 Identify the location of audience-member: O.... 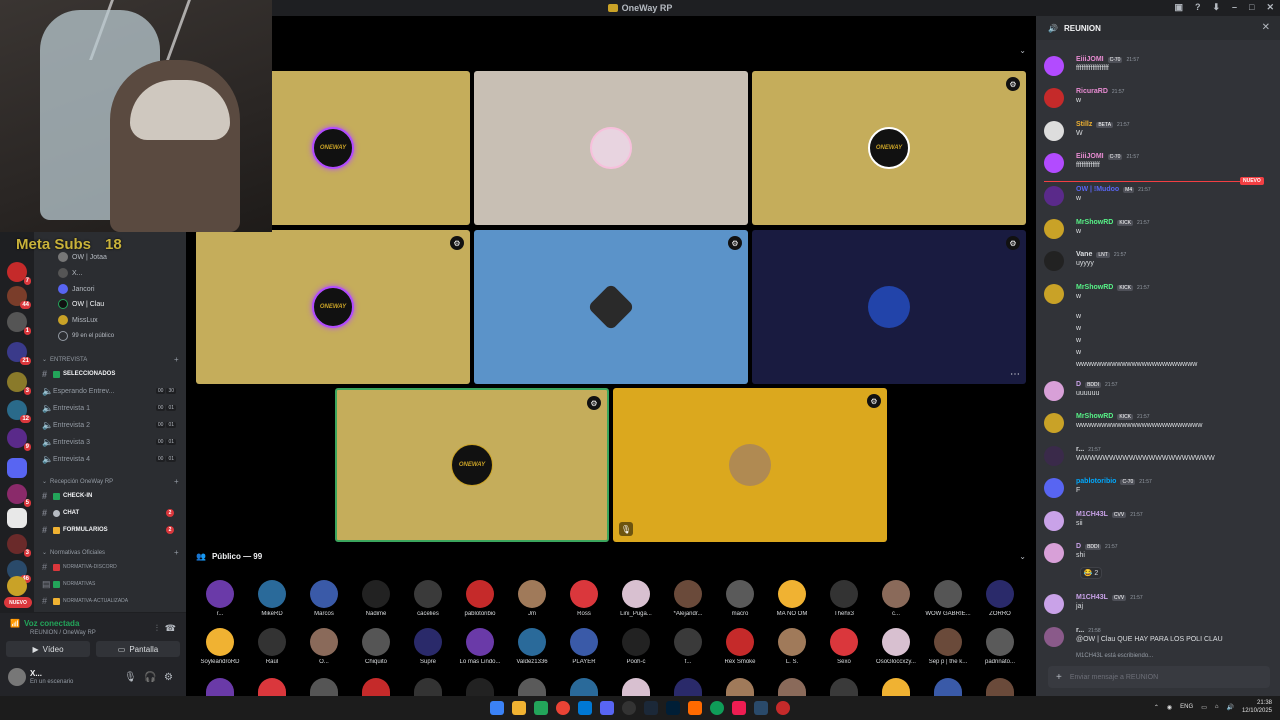
(324, 646).